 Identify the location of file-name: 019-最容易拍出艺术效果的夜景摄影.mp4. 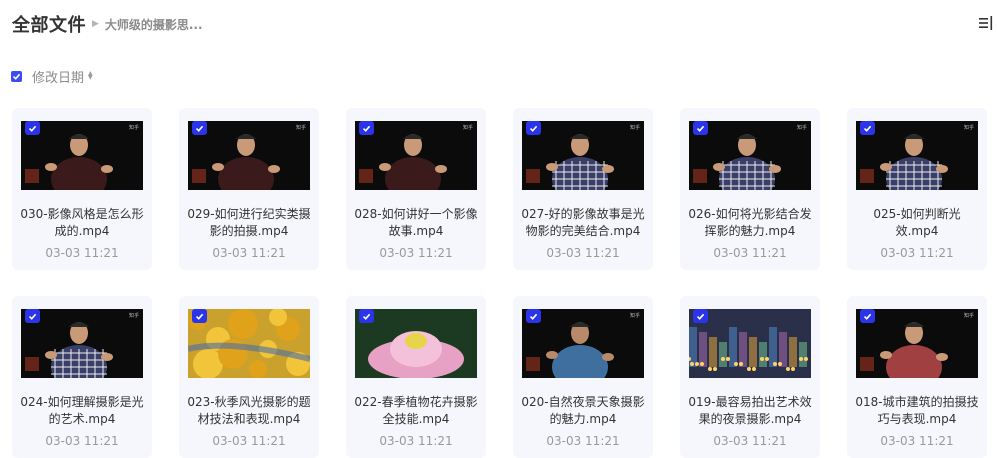
(750, 411).